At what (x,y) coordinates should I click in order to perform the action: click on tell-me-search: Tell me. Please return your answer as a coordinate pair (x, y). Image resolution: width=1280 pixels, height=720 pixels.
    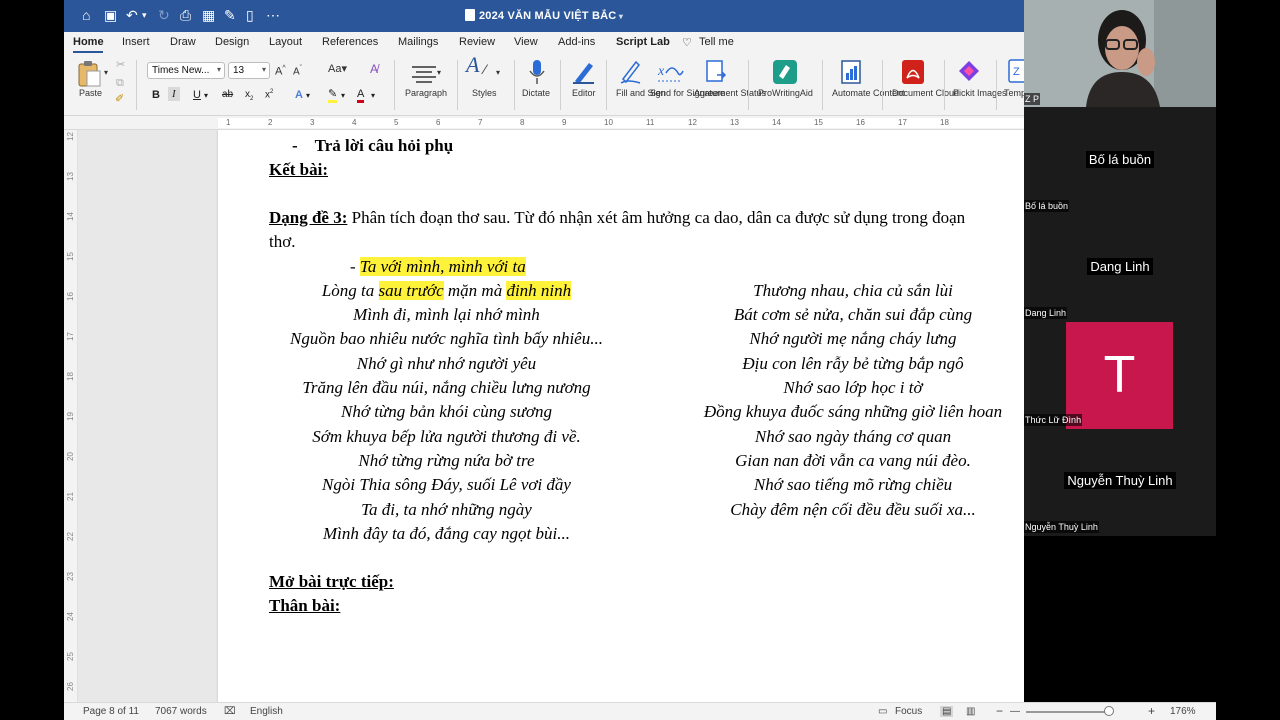
    Looking at the image, I should click on (716, 42).